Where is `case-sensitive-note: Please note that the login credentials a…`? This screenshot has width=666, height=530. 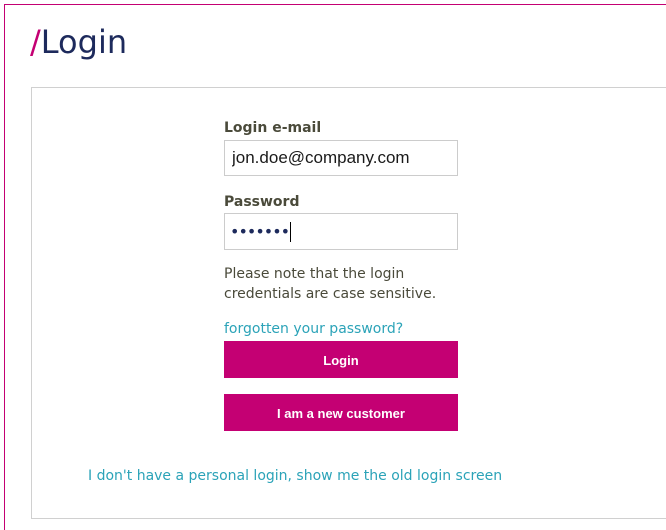 case-sensitive-note: Please note that the login credentials a… is located at coordinates (330, 284).